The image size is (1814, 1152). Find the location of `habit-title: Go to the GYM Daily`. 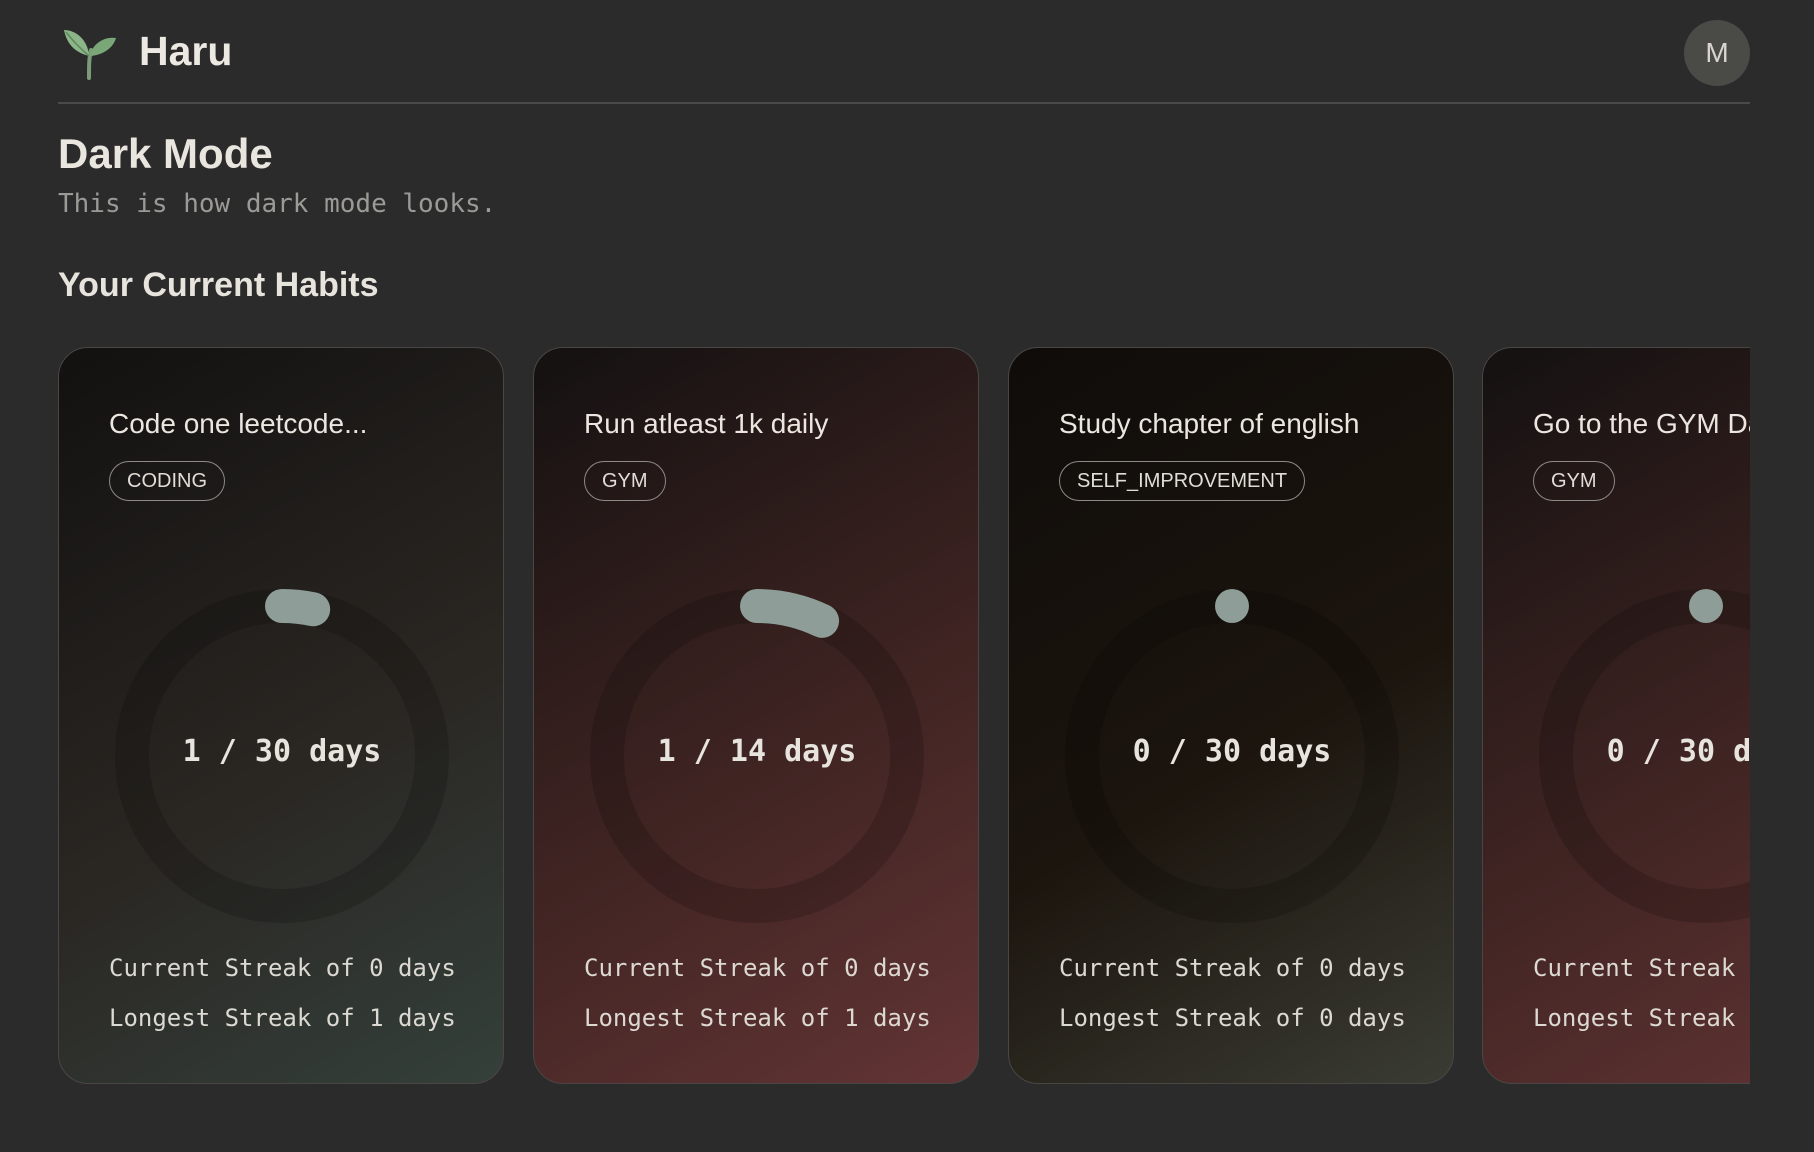

habit-title: Go to the GYM Daily is located at coordinates (1641, 423).